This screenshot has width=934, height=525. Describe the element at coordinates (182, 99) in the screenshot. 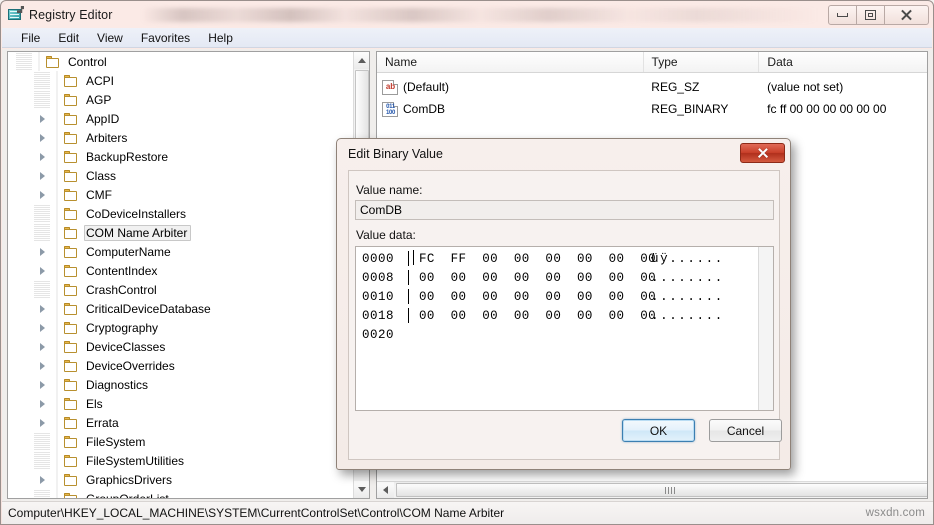

I see `tree-item-agp: AGP` at that location.